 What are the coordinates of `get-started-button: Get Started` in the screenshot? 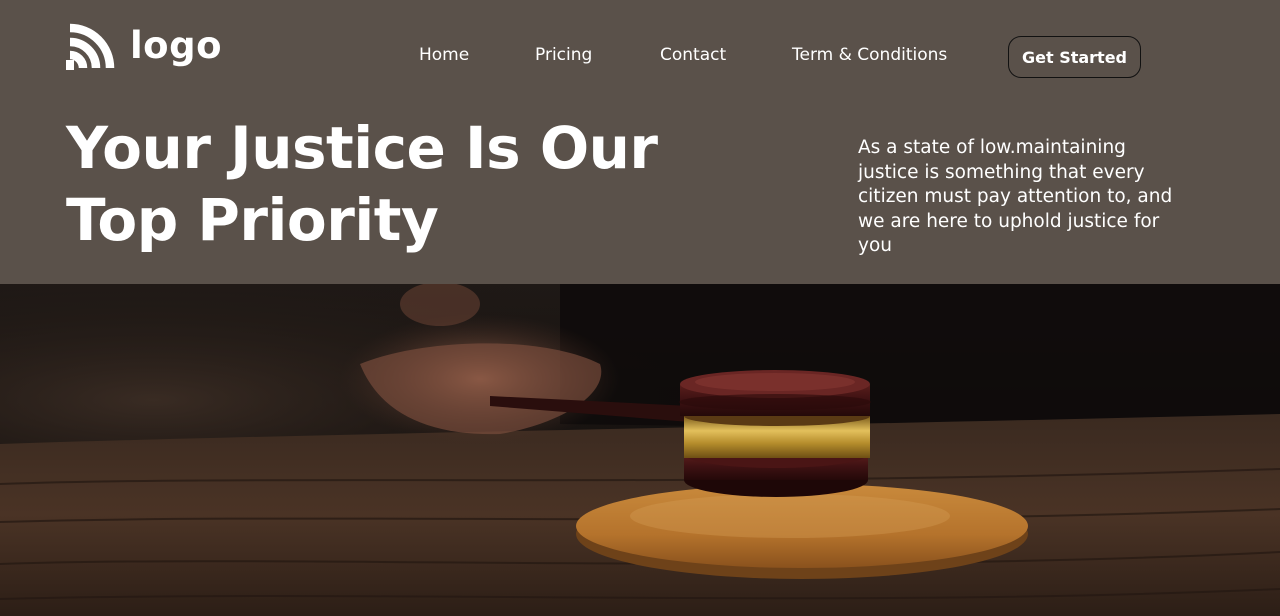 It's located at (1074, 57).